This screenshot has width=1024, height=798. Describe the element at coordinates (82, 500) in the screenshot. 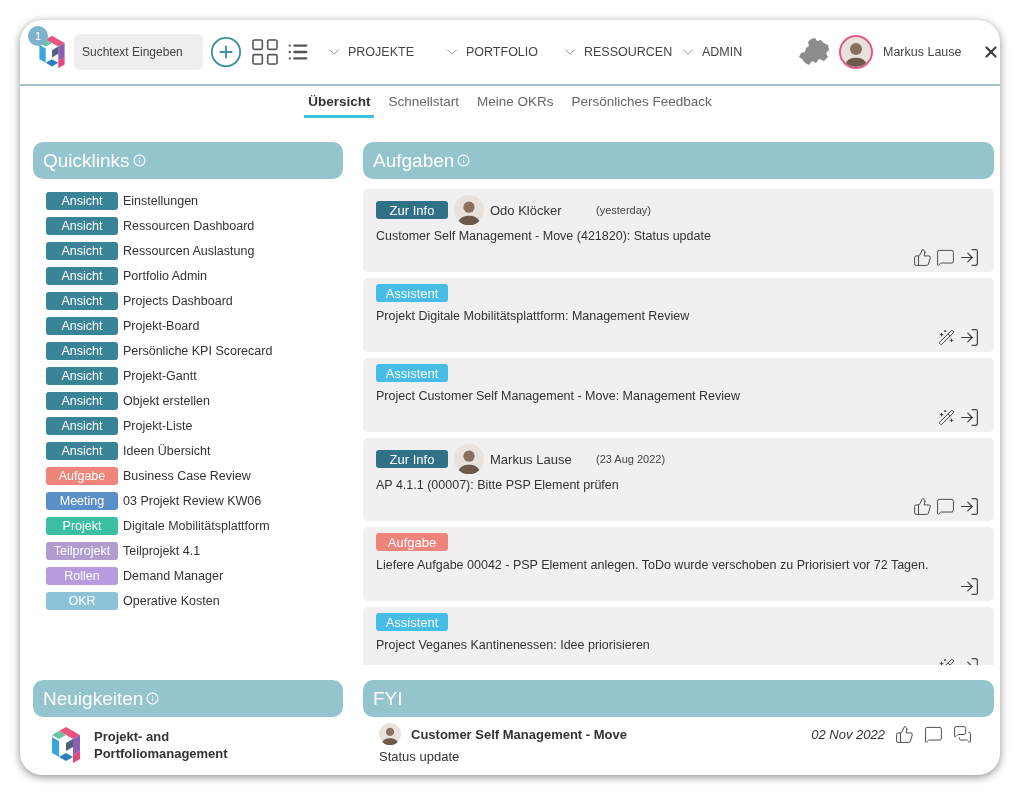

I see `category-tag: Meeting` at that location.